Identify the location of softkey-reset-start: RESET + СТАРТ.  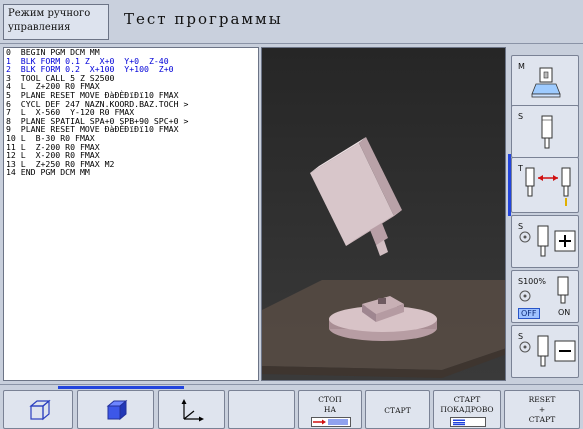
(542, 409).